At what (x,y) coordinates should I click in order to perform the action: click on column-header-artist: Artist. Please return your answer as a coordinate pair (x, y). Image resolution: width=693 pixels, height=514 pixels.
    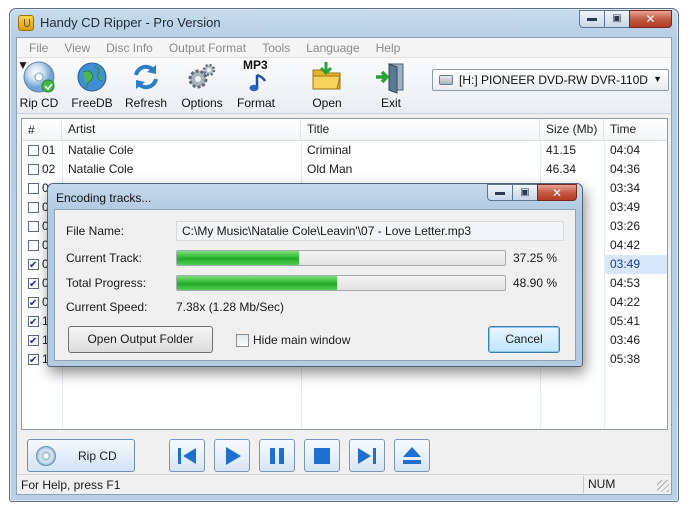
    Looking at the image, I should click on (181, 130).